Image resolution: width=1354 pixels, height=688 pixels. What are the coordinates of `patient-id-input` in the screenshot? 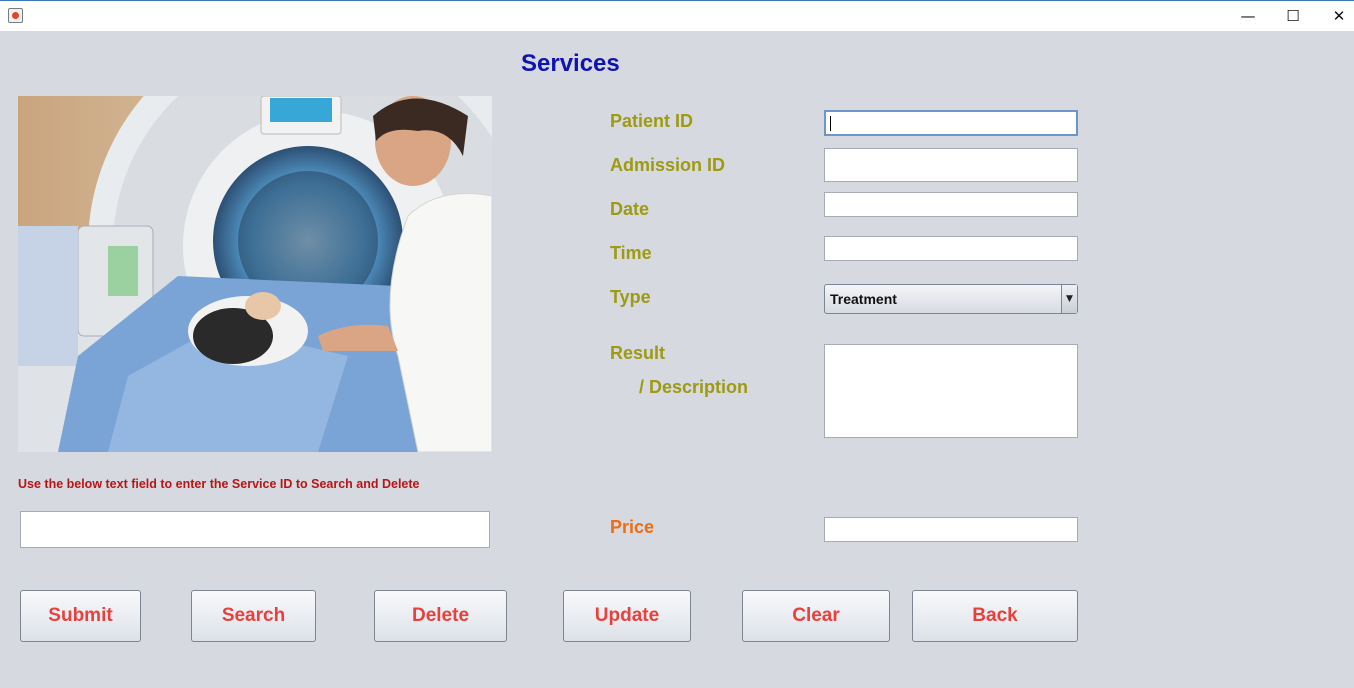 It's located at (951, 123).